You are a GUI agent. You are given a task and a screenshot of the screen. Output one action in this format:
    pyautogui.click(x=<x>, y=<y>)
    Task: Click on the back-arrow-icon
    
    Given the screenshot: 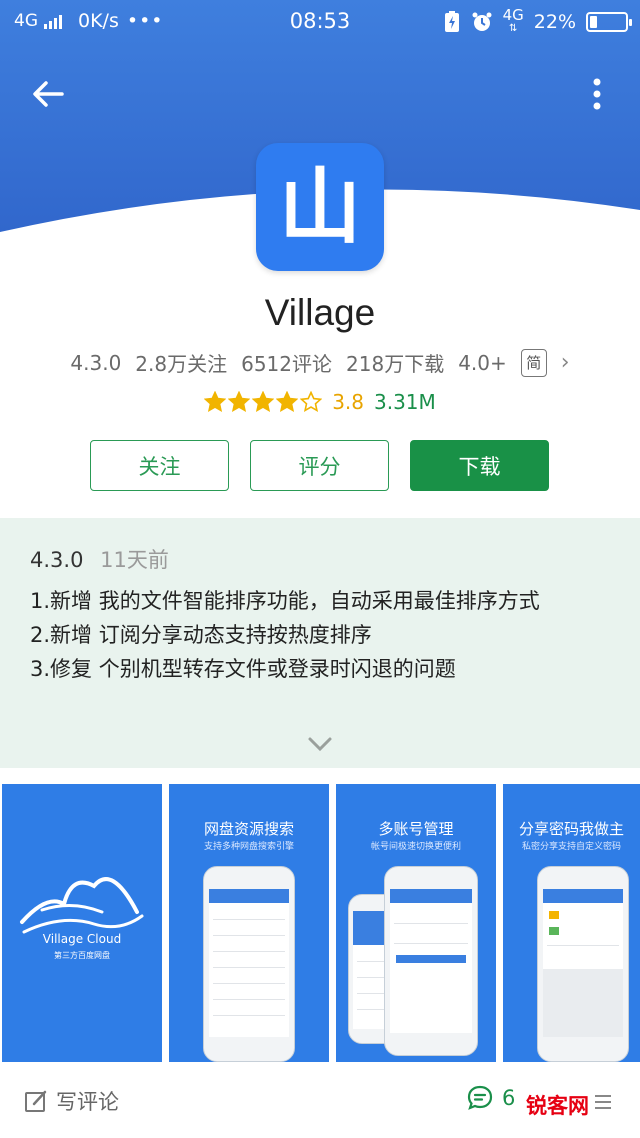 What is the action you would take?
    pyautogui.click(x=48, y=94)
    